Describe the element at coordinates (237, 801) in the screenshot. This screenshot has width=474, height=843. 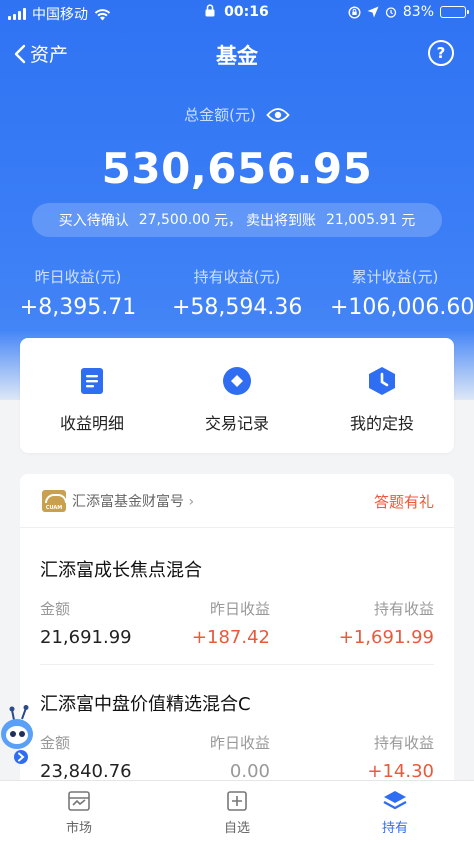
I see `add-square-icon` at that location.